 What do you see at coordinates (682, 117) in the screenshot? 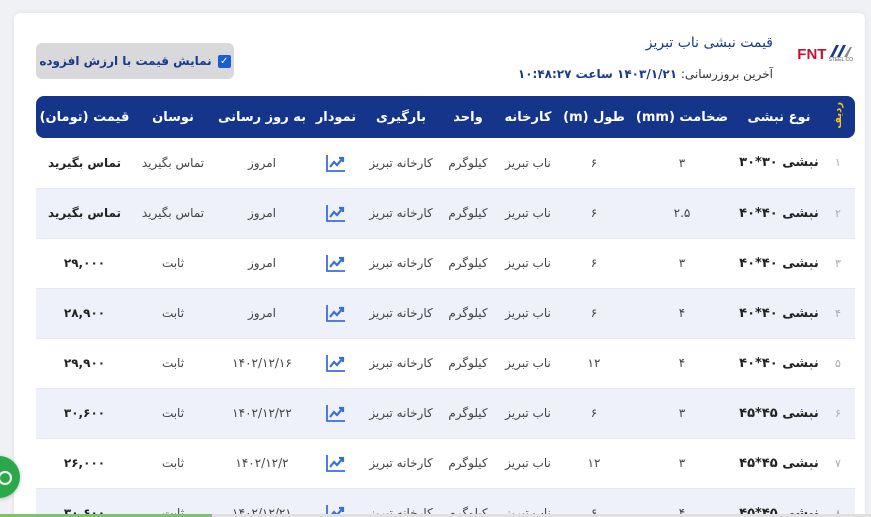
I see `col-thickness: ضخامت (mm)` at bounding box center [682, 117].